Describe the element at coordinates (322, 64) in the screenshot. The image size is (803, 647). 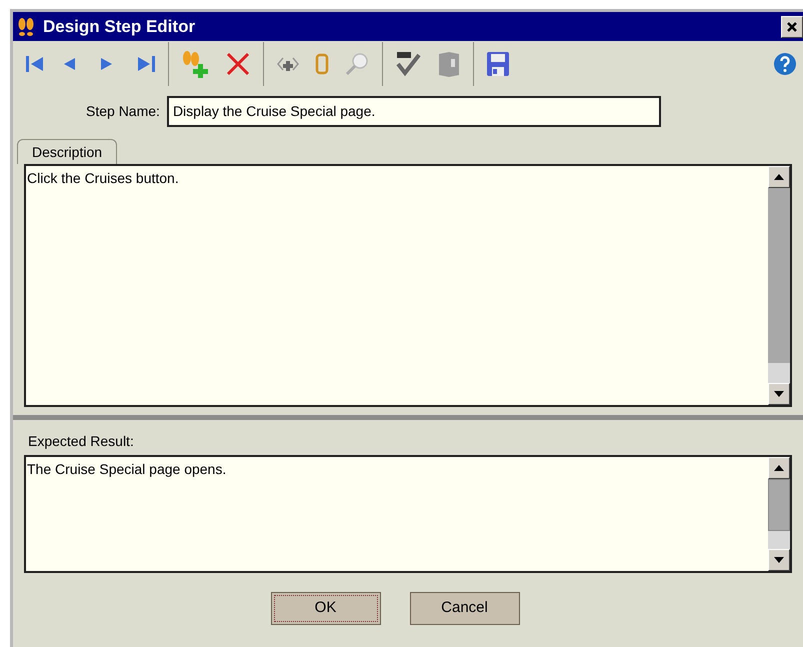
I see `paperclip-icon` at that location.